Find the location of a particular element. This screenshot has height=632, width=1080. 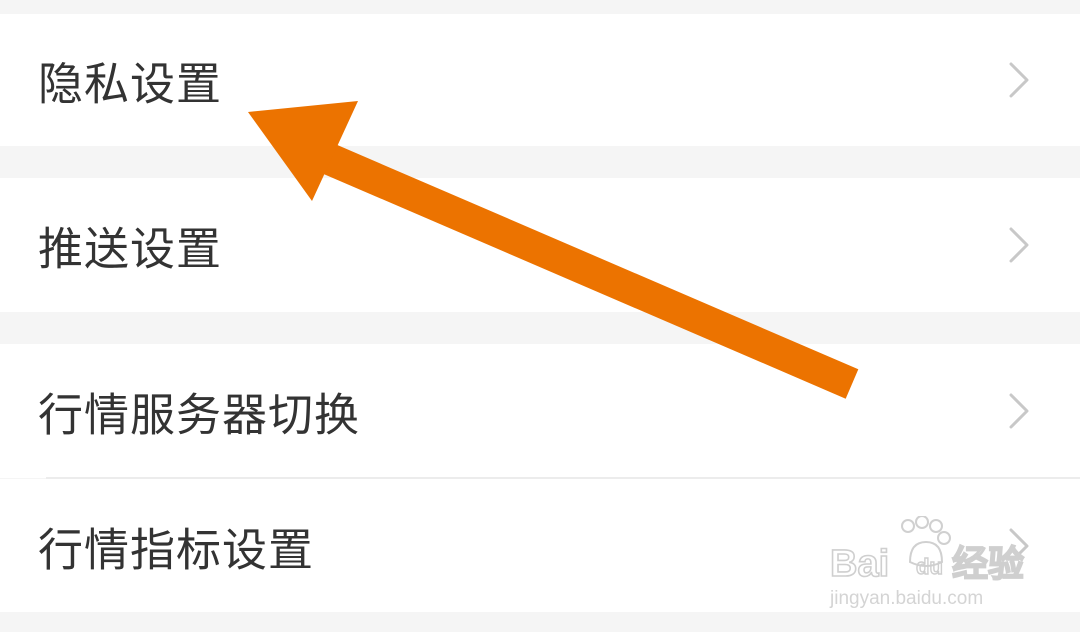

privacy-settings-label: 隐私设置 is located at coordinates (130, 84).